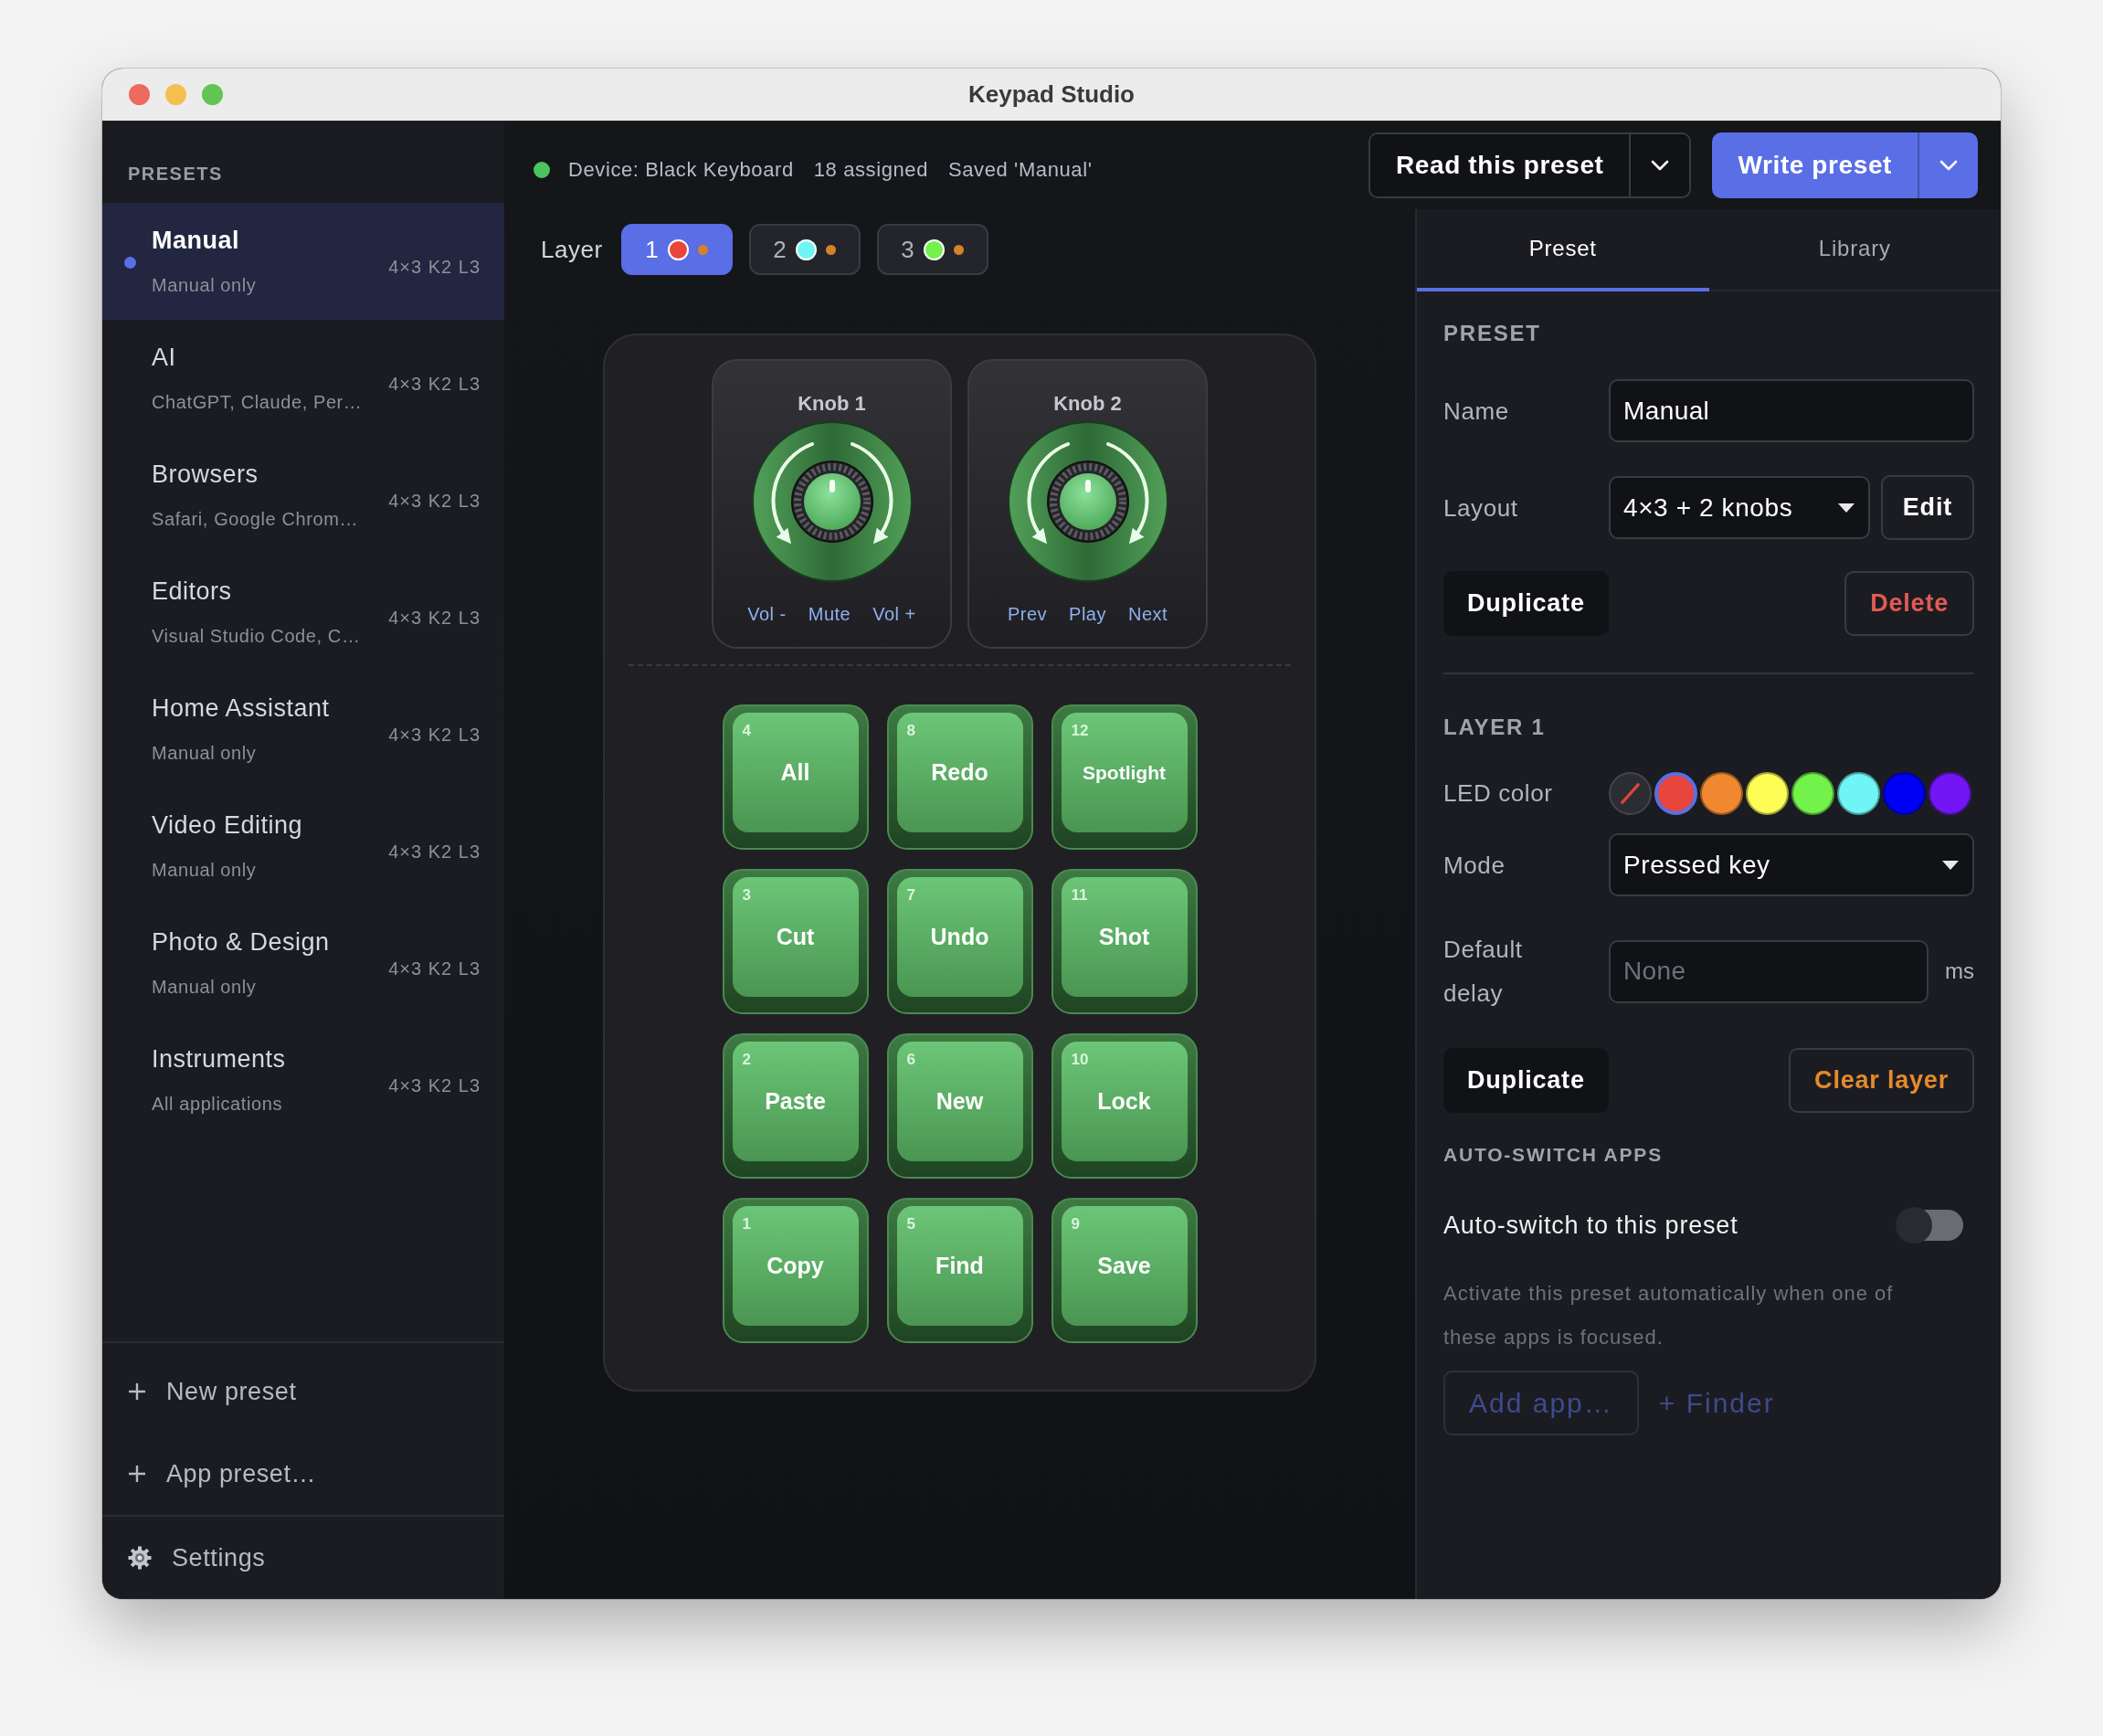 The width and height of the screenshot is (2103, 1736). I want to click on preset-apps: All applications, so click(217, 1104).